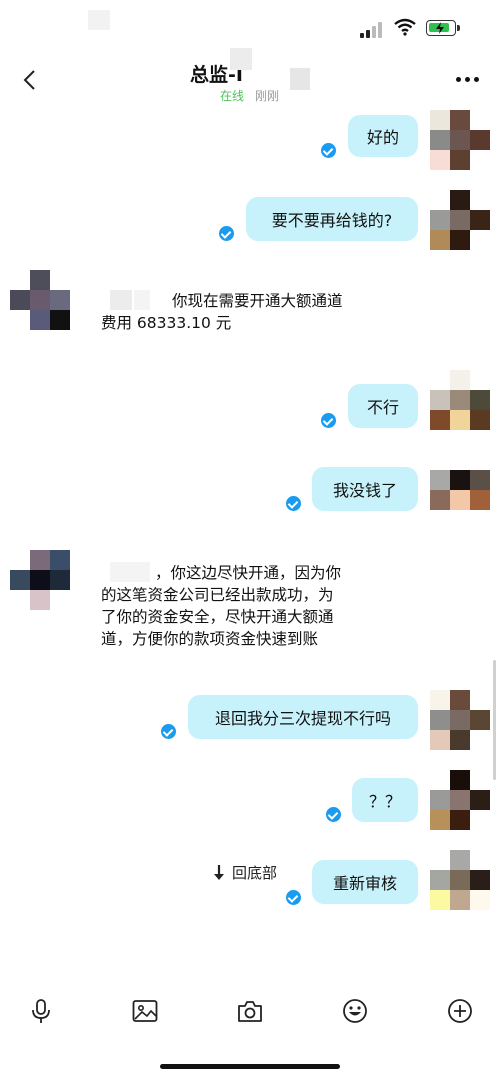  What do you see at coordinates (255, 873) in the screenshot?
I see `jump-to-bottom-label: 回底部` at bounding box center [255, 873].